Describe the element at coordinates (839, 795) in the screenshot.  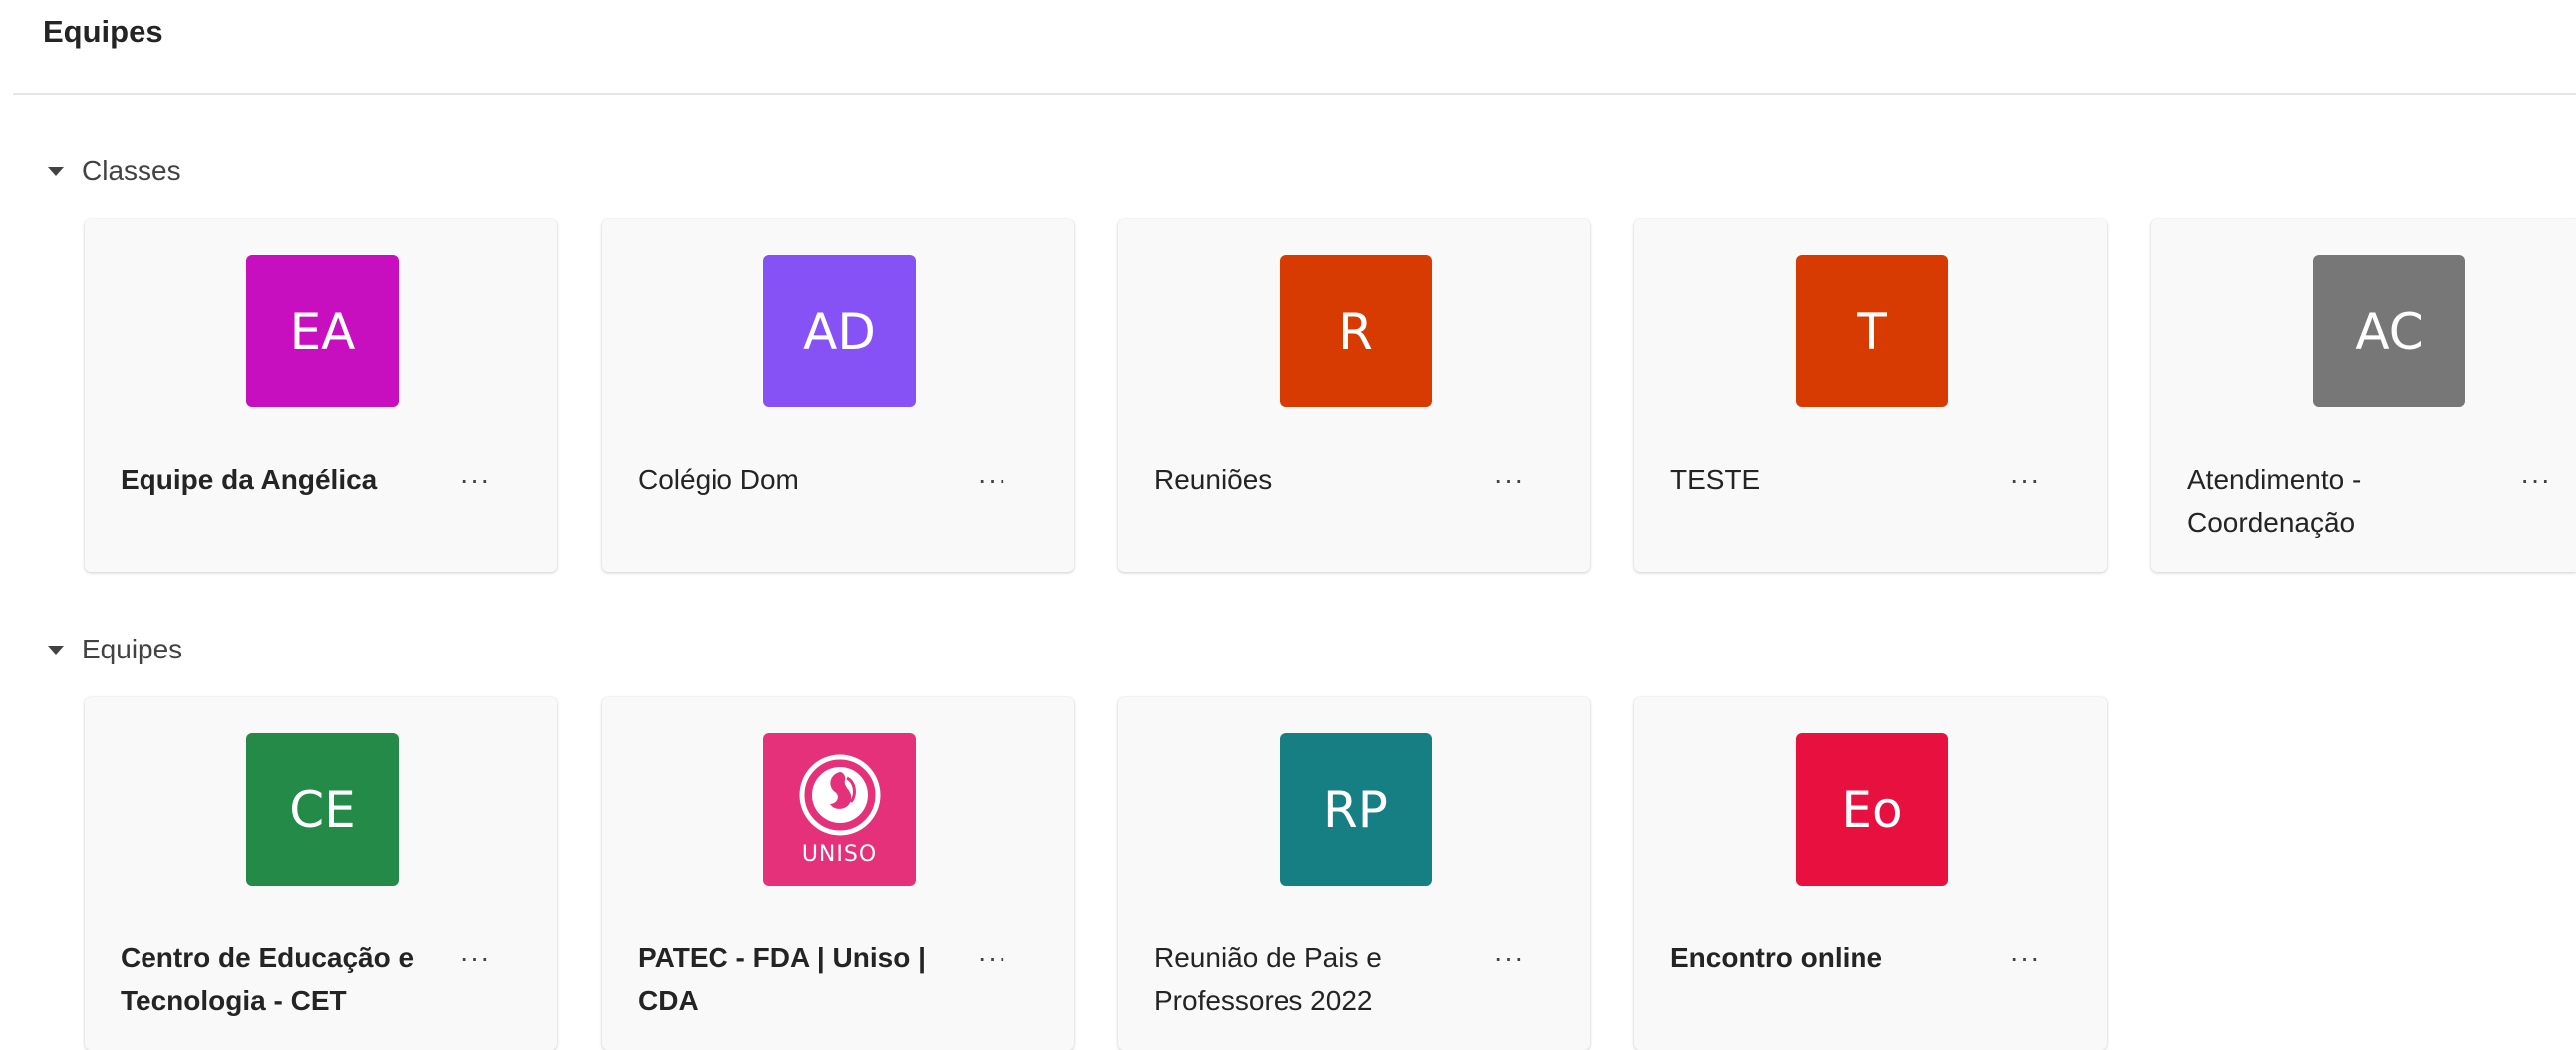
I see `uniso-emblem-icon` at that location.